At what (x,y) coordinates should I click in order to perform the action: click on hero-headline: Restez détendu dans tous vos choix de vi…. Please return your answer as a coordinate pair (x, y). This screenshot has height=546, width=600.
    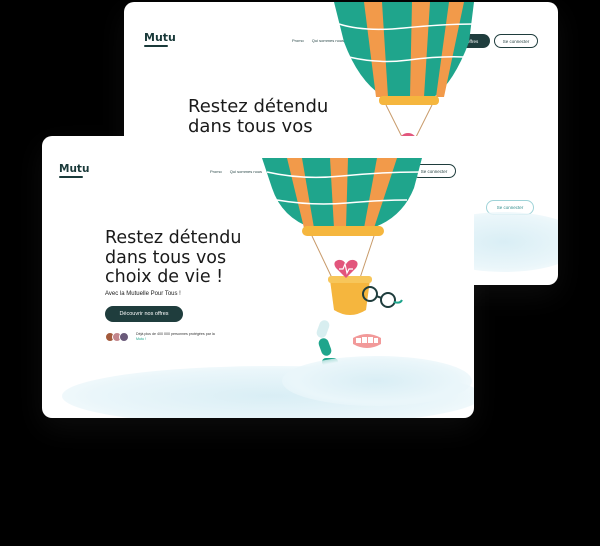
    Looking at the image, I should click on (173, 258).